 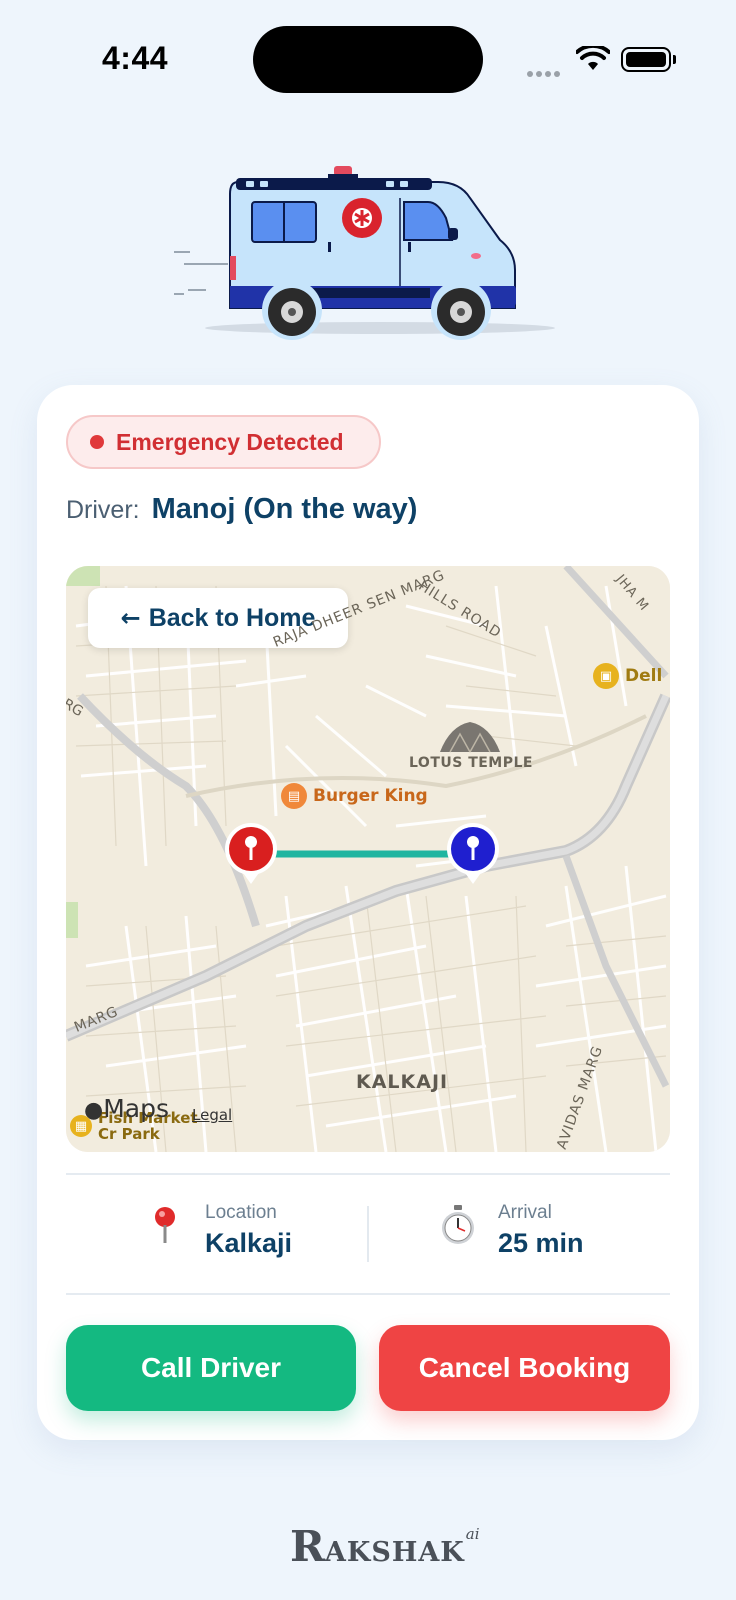 I want to click on brand-name: AKSHAK, so click(x=394, y=1552).